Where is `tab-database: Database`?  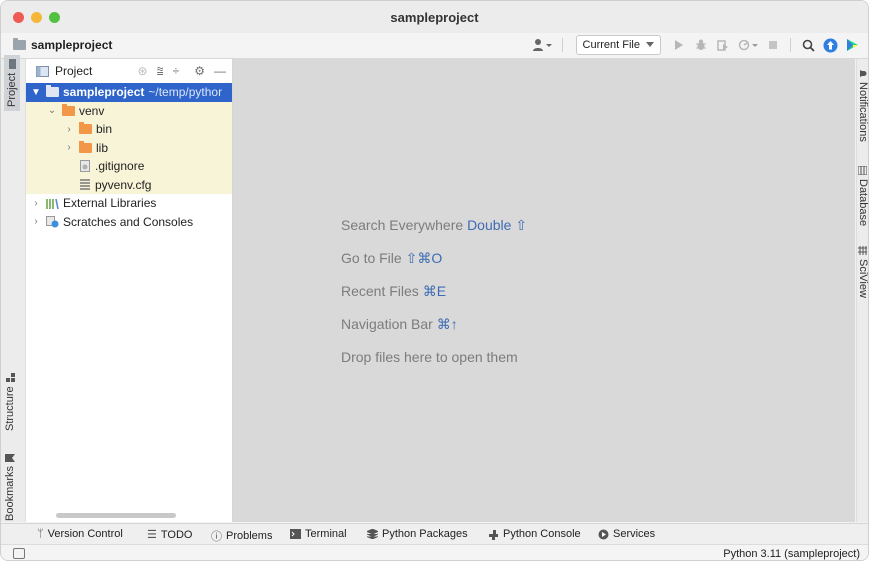 tab-database: Database is located at coordinates (863, 196).